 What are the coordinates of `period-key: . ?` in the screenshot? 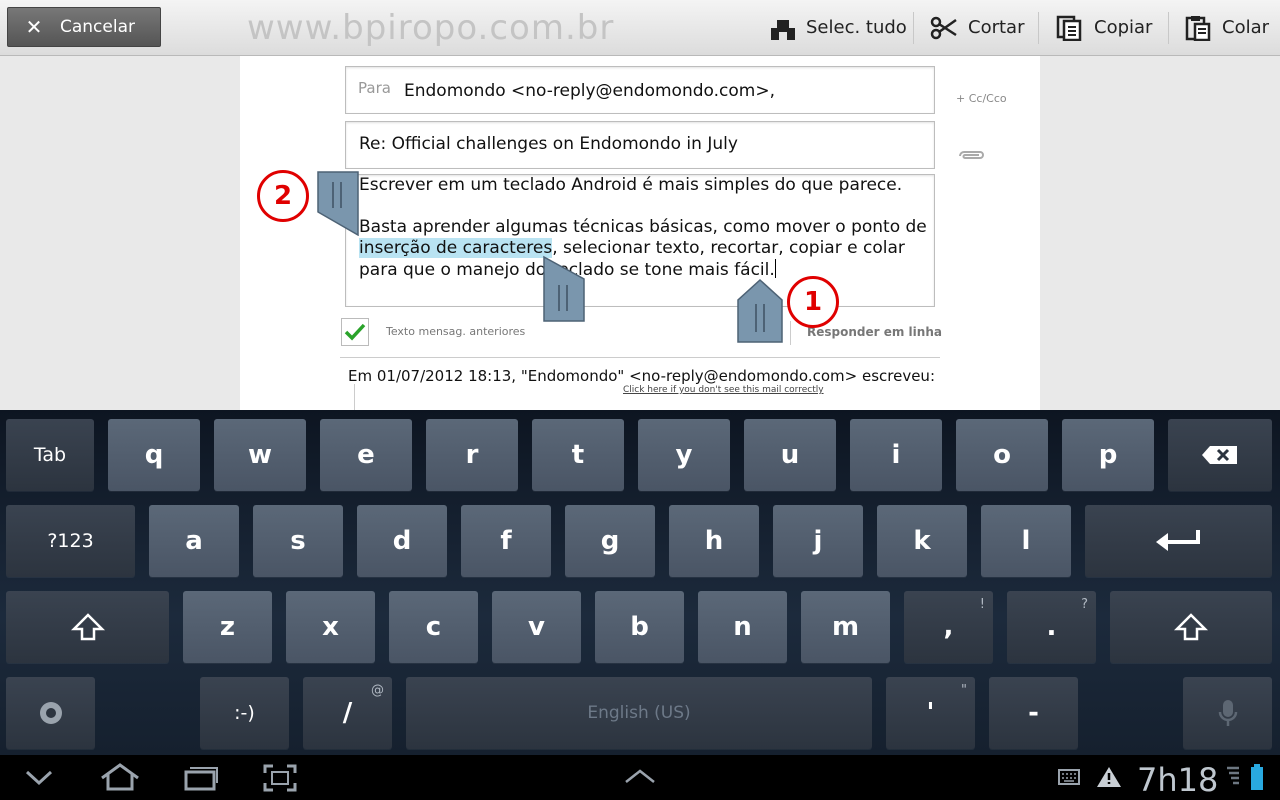 It's located at (1051, 627).